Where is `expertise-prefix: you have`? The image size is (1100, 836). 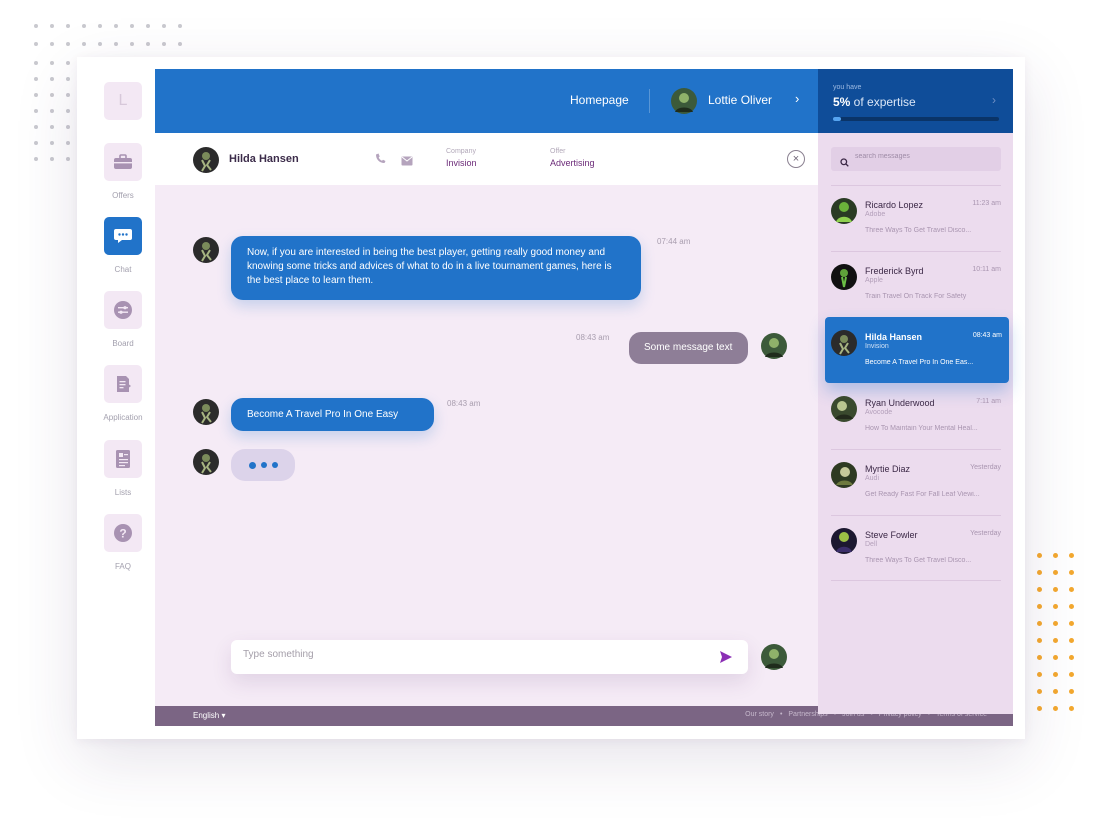
expertise-prefix: you have is located at coordinates (847, 87).